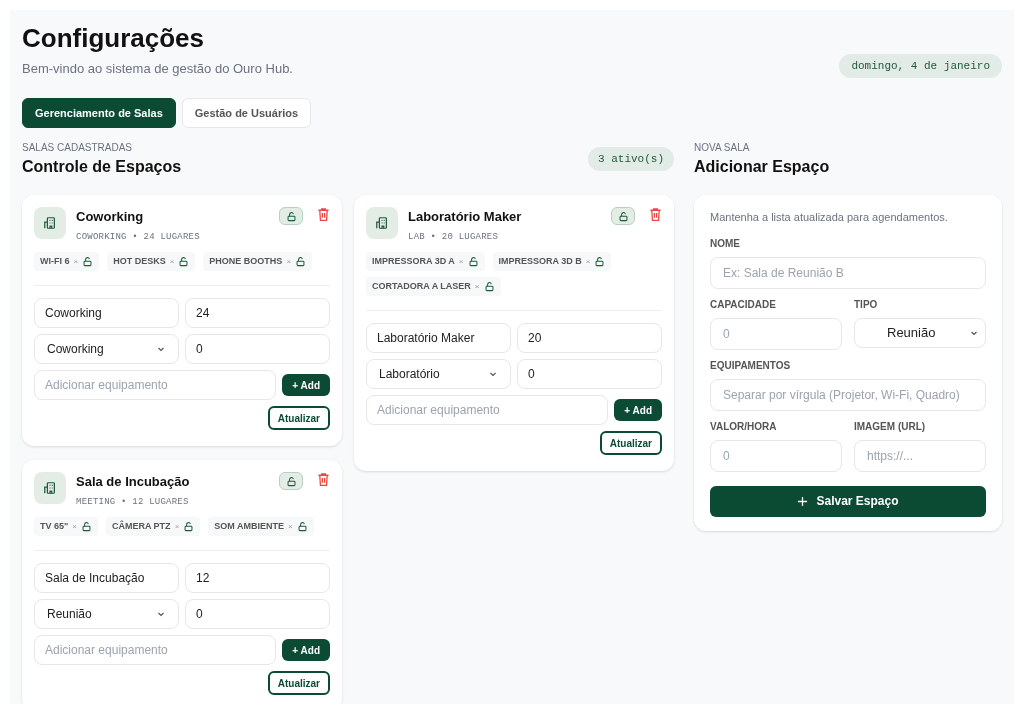 This screenshot has width=1014, height=704. What do you see at coordinates (589, 338) in the screenshot?
I see `input-field: 20` at bounding box center [589, 338].